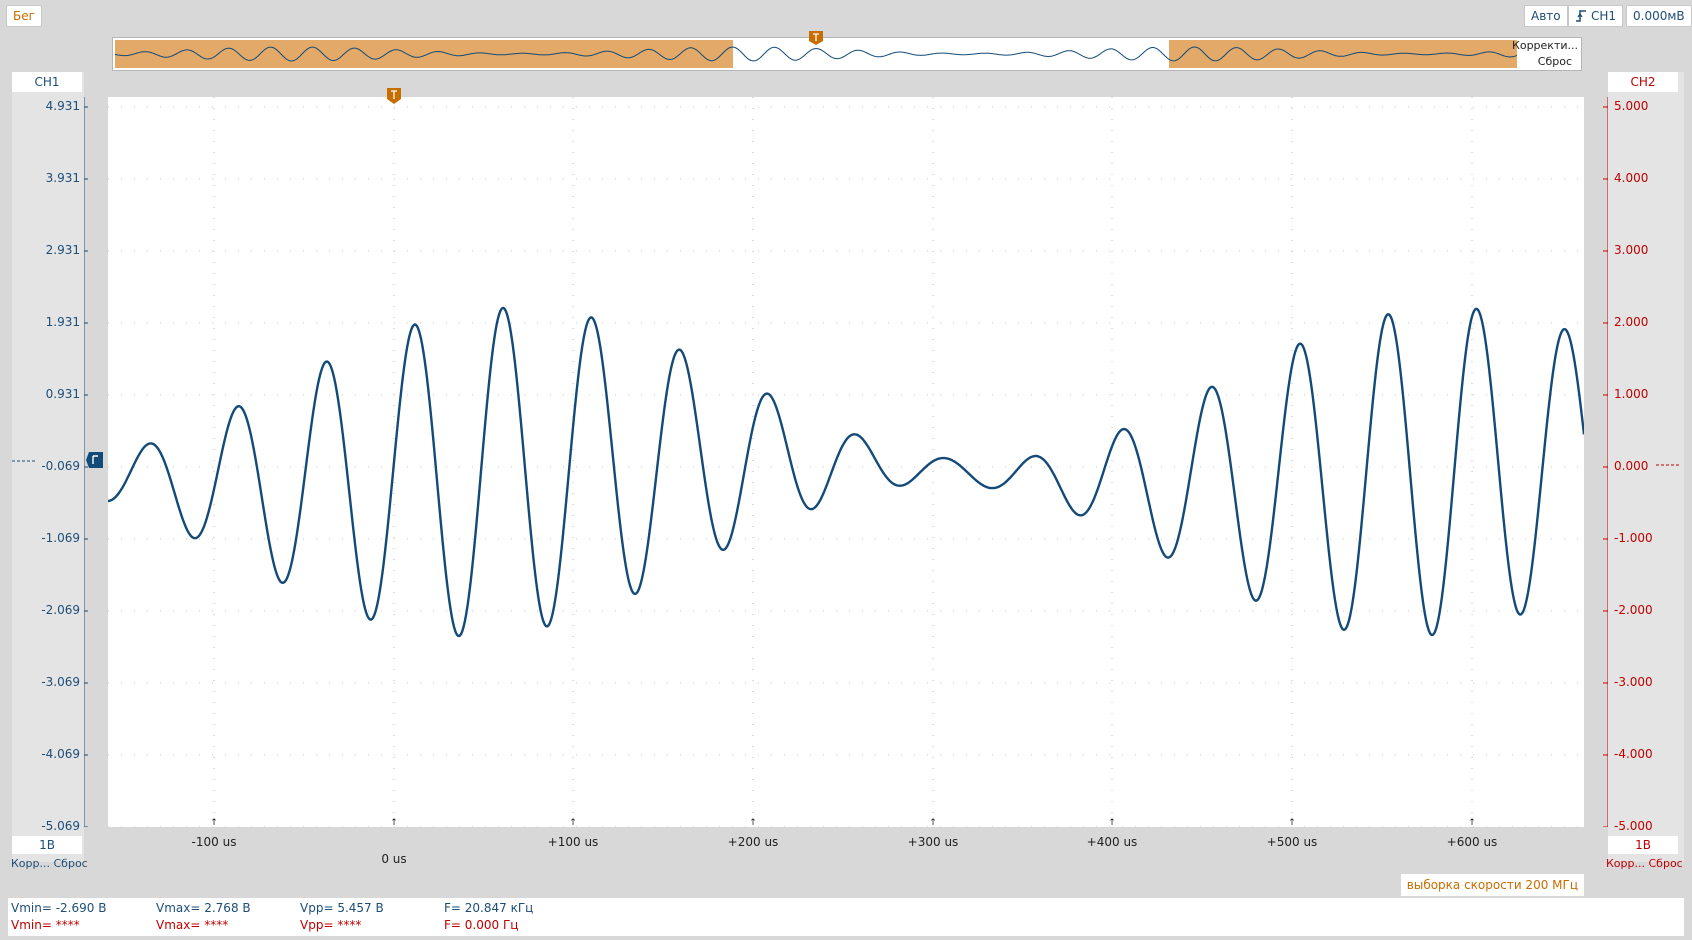  Describe the element at coordinates (24, 16) in the screenshot. I see `run-button: Бег` at that location.